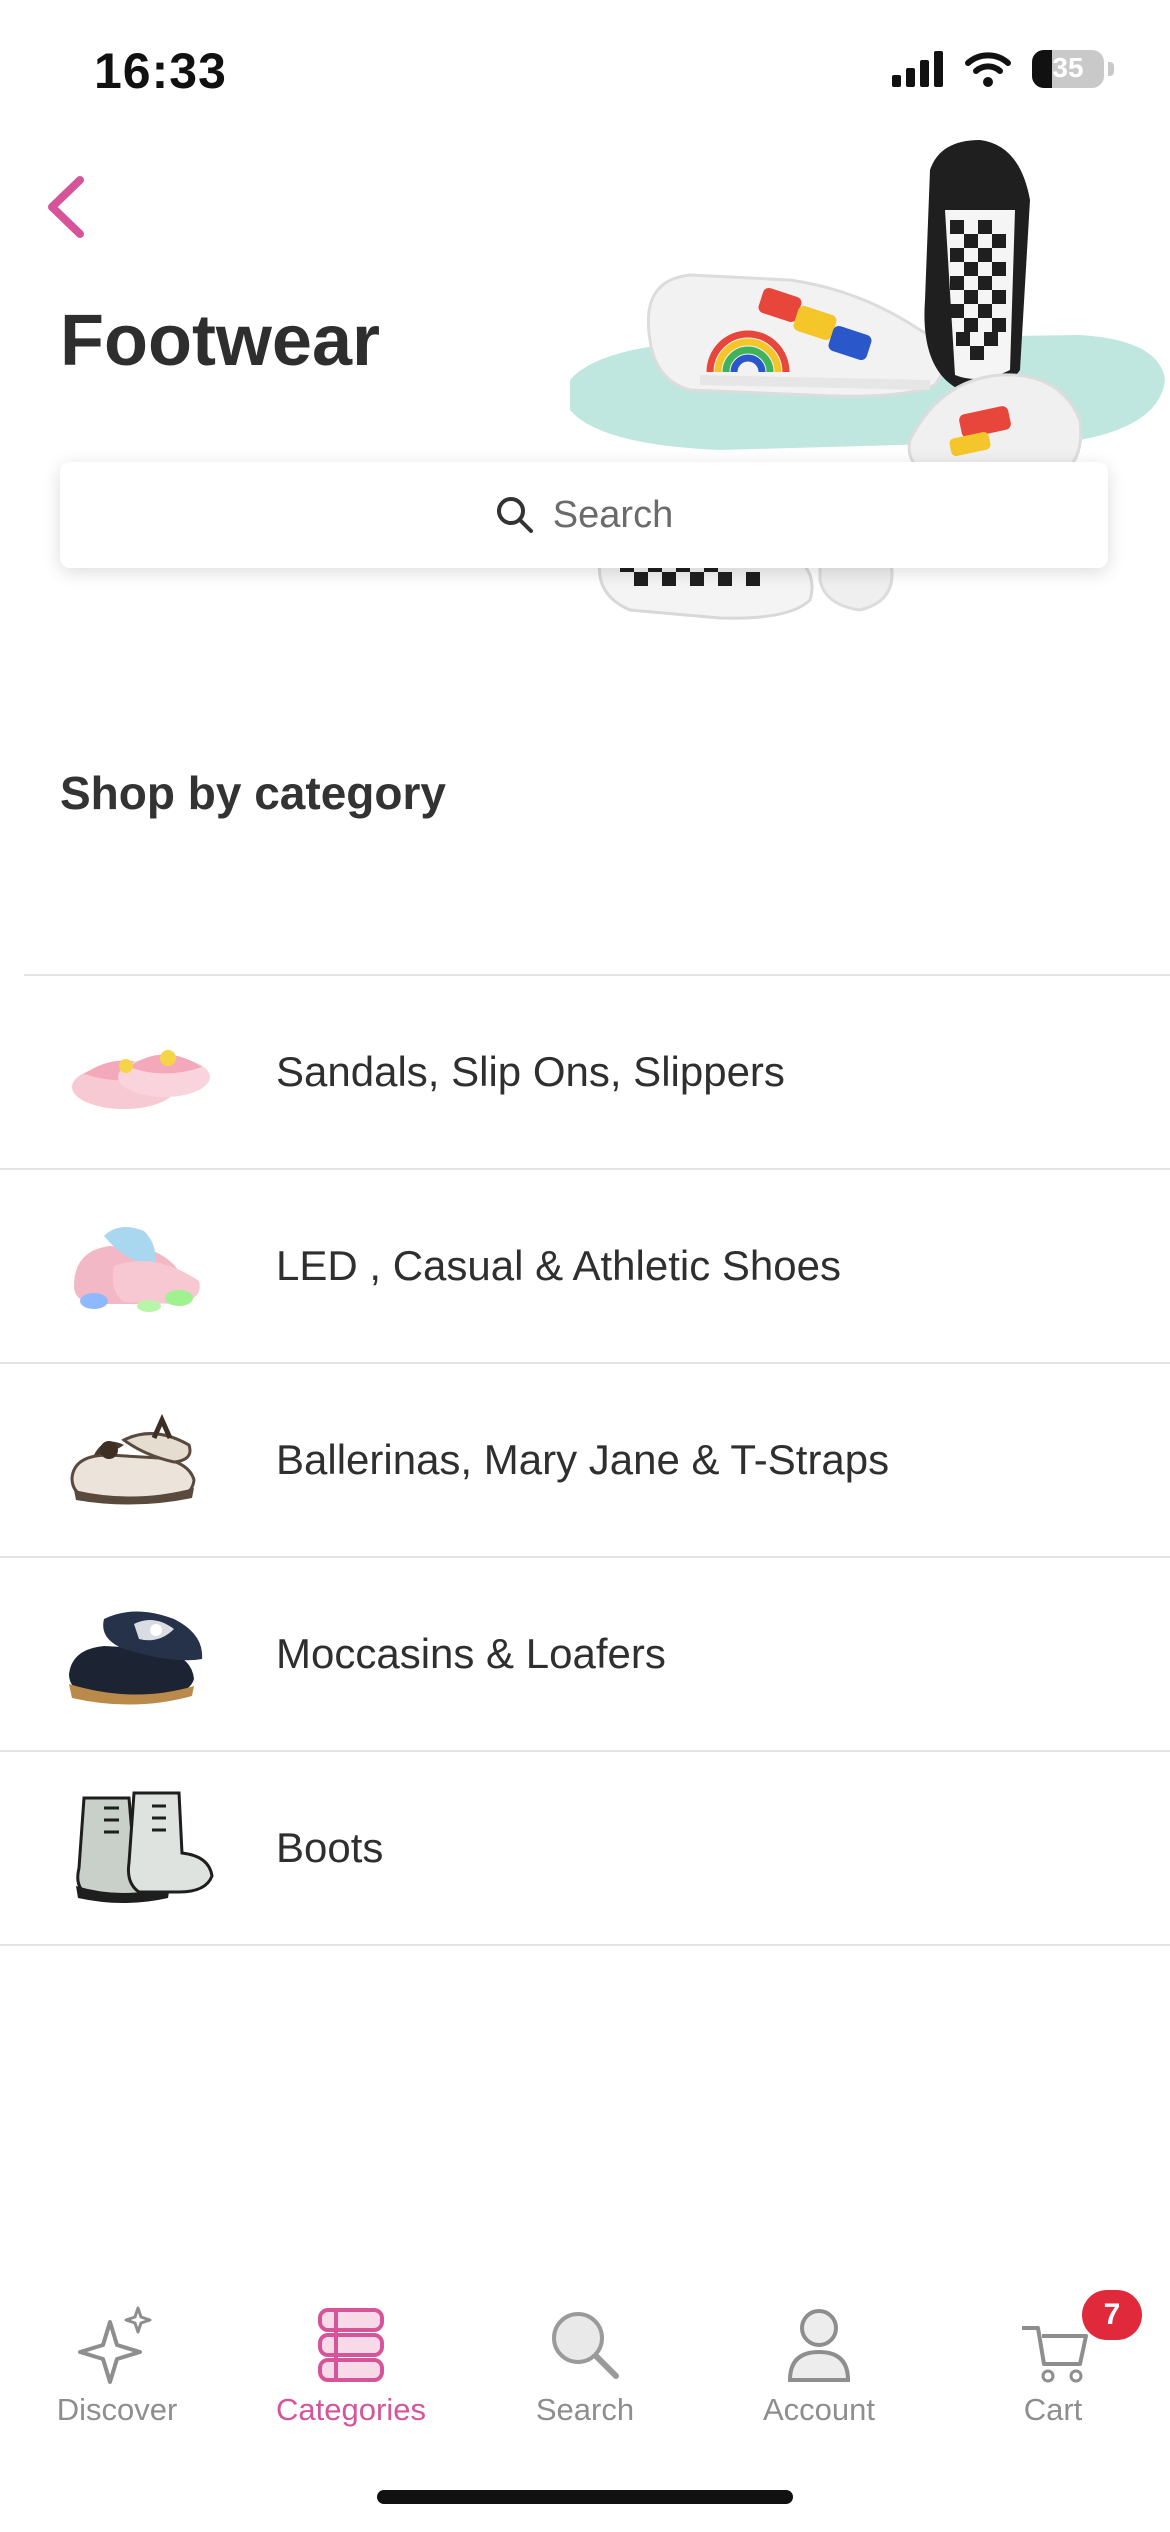 The image size is (1170, 2532). I want to click on category-label: LED , Casual & Athletic Shoes, so click(558, 1265).